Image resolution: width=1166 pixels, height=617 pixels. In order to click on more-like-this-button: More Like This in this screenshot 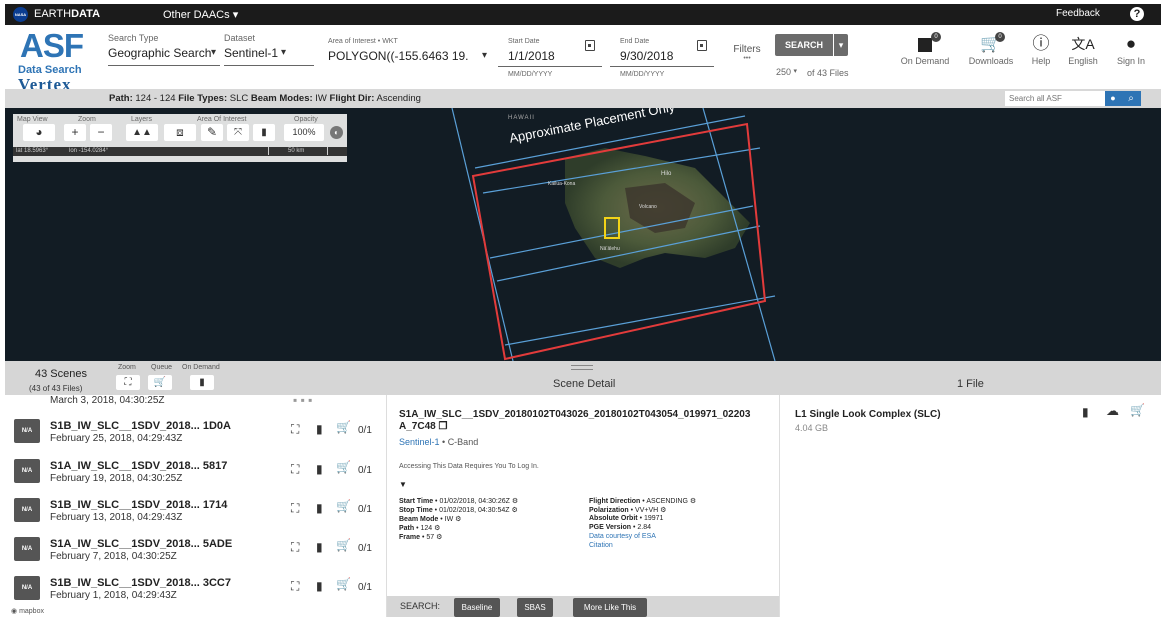, I will do `click(610, 607)`.